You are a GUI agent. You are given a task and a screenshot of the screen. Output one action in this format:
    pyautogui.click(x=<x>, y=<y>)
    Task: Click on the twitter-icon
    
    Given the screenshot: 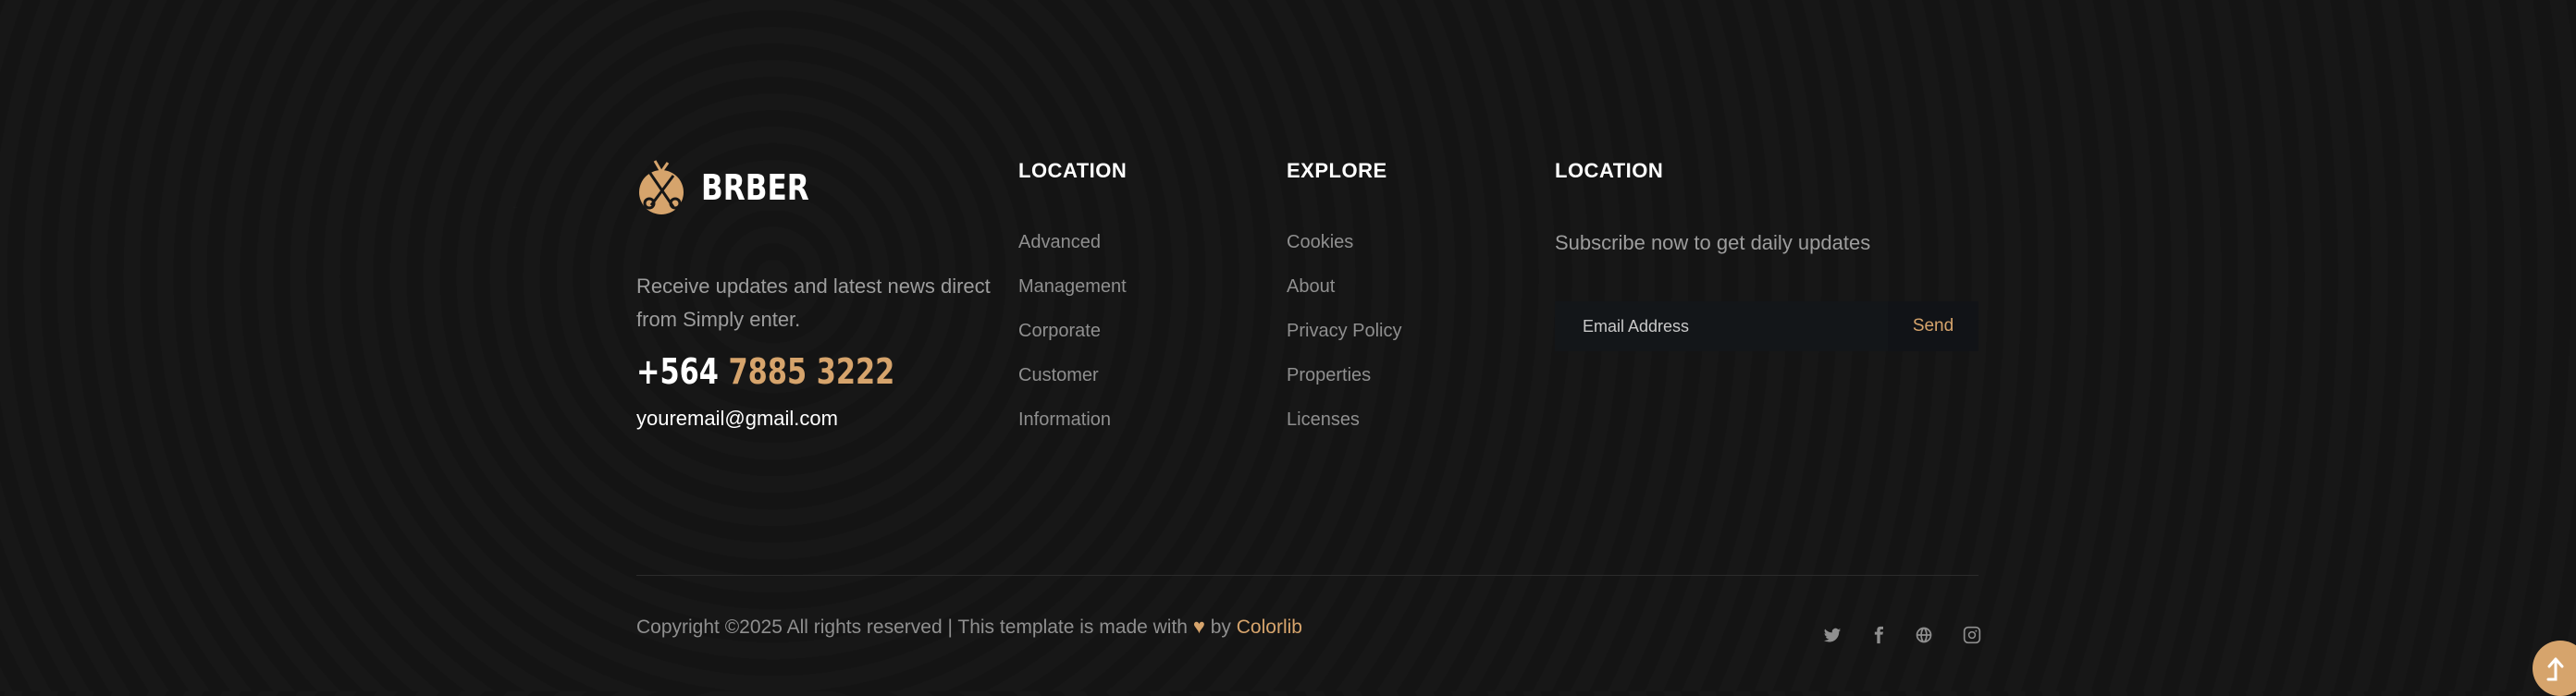 What is the action you would take?
    pyautogui.click(x=1832, y=635)
    